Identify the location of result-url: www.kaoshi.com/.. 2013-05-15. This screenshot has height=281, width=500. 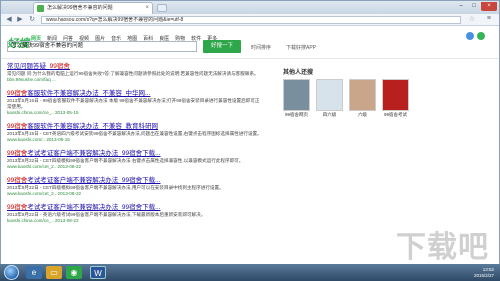
(134, 140).